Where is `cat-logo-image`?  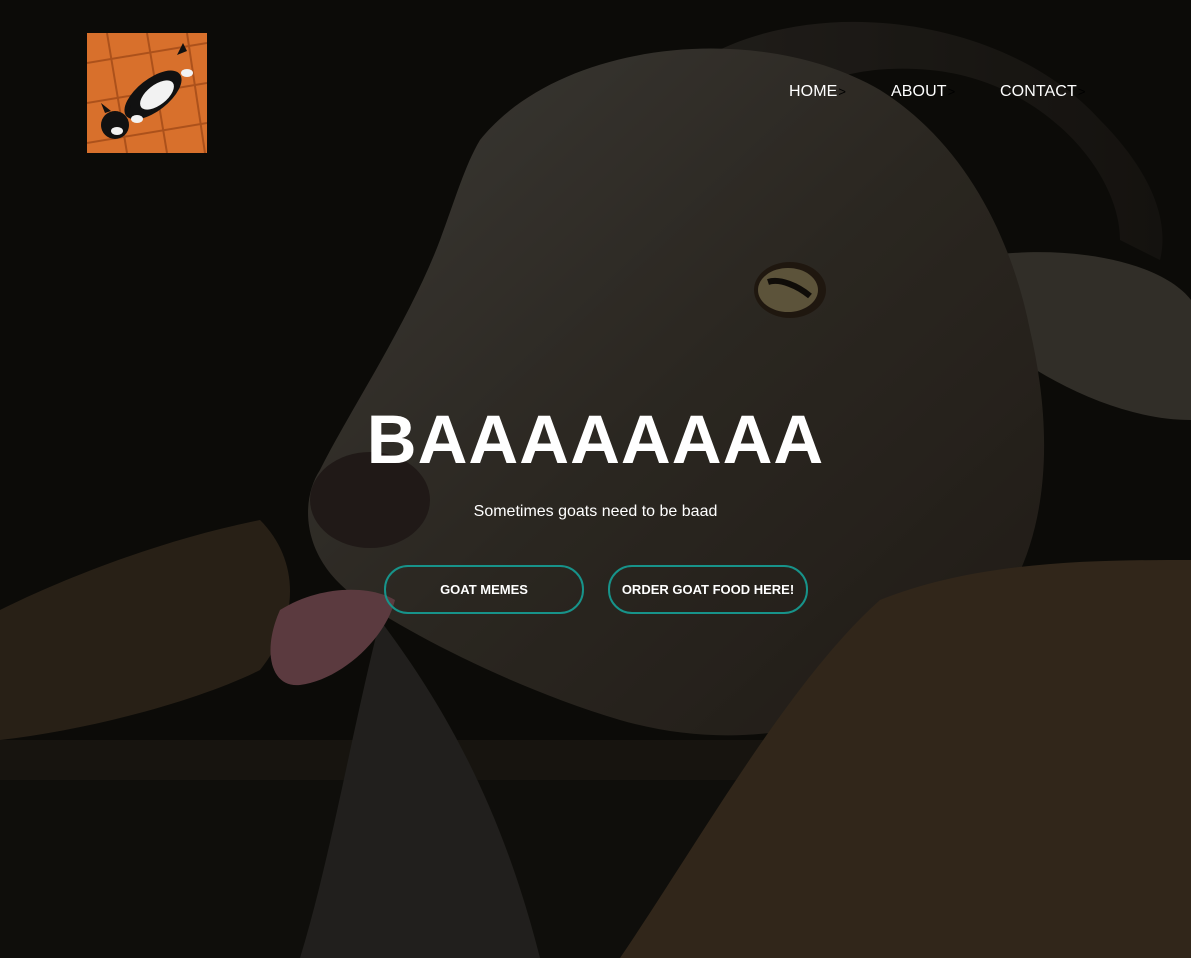 cat-logo-image is located at coordinates (147, 93).